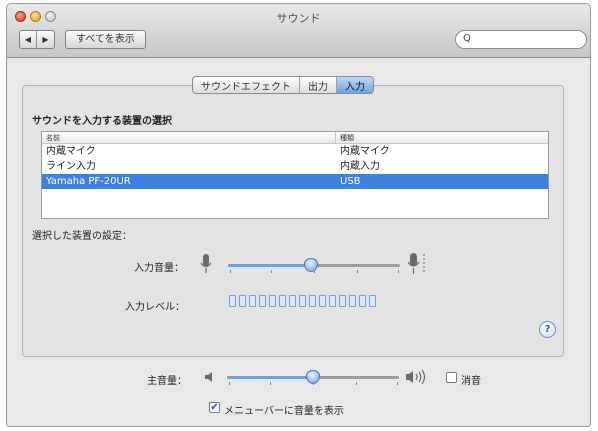 Image resolution: width=598 pixels, height=431 pixels. I want to click on help-button: ?, so click(547, 329).